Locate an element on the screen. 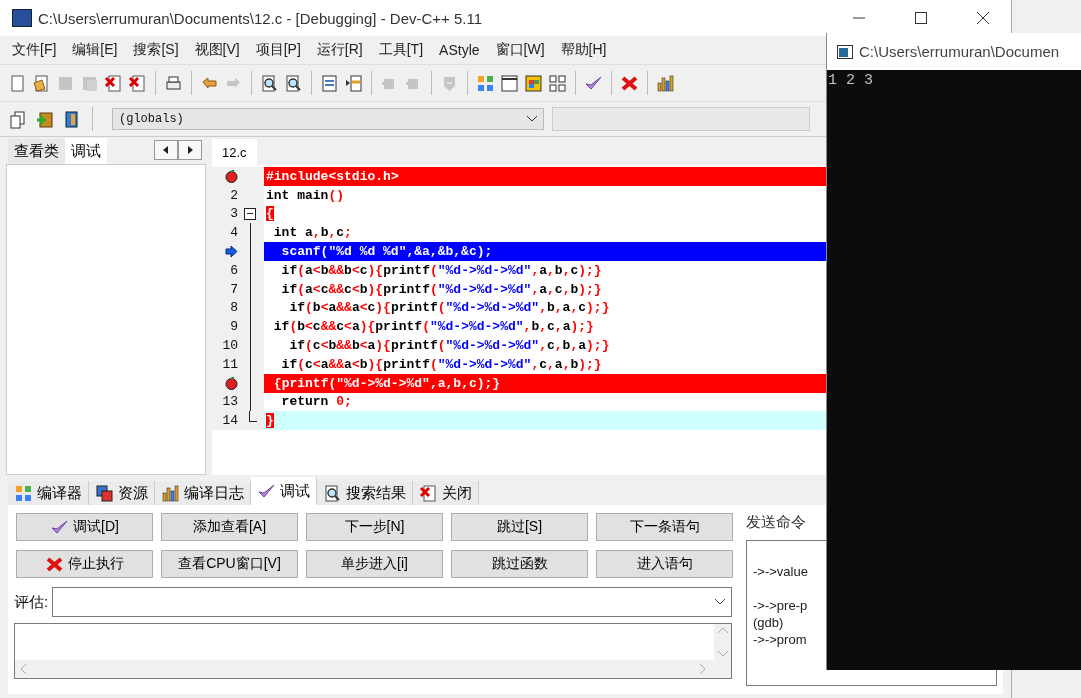 This screenshot has height=698, width=1081. panel-tab: 编译日志 is located at coordinates (203, 493).